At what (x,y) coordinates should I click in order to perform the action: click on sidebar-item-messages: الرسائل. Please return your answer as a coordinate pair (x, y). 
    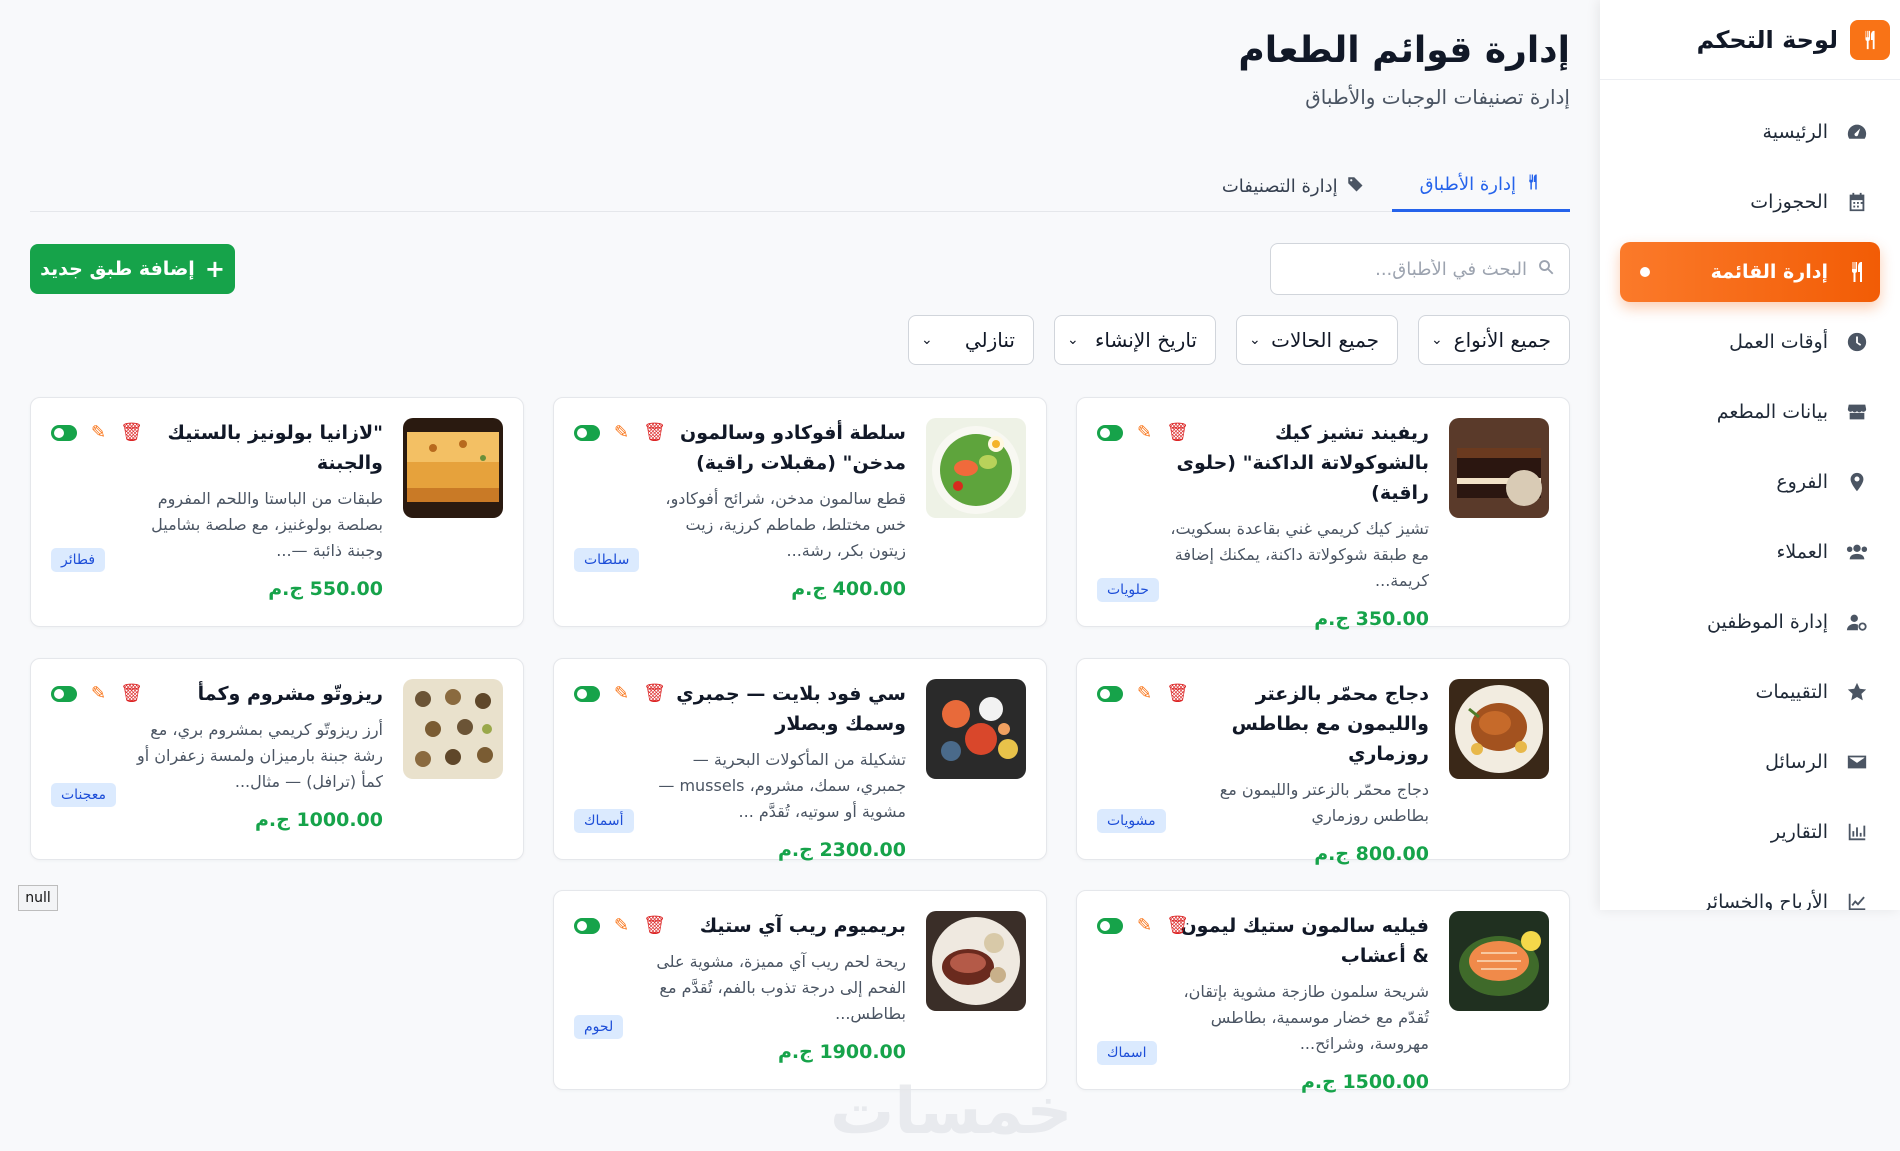
    Looking at the image, I should click on (1750, 762).